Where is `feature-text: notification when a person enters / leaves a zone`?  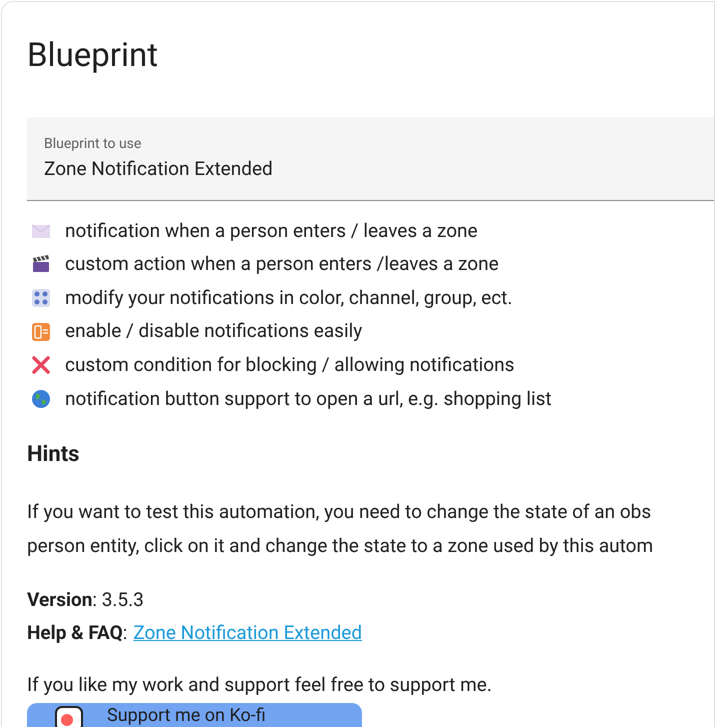
feature-text: notification when a person enters / leaves a zone is located at coordinates (271, 231).